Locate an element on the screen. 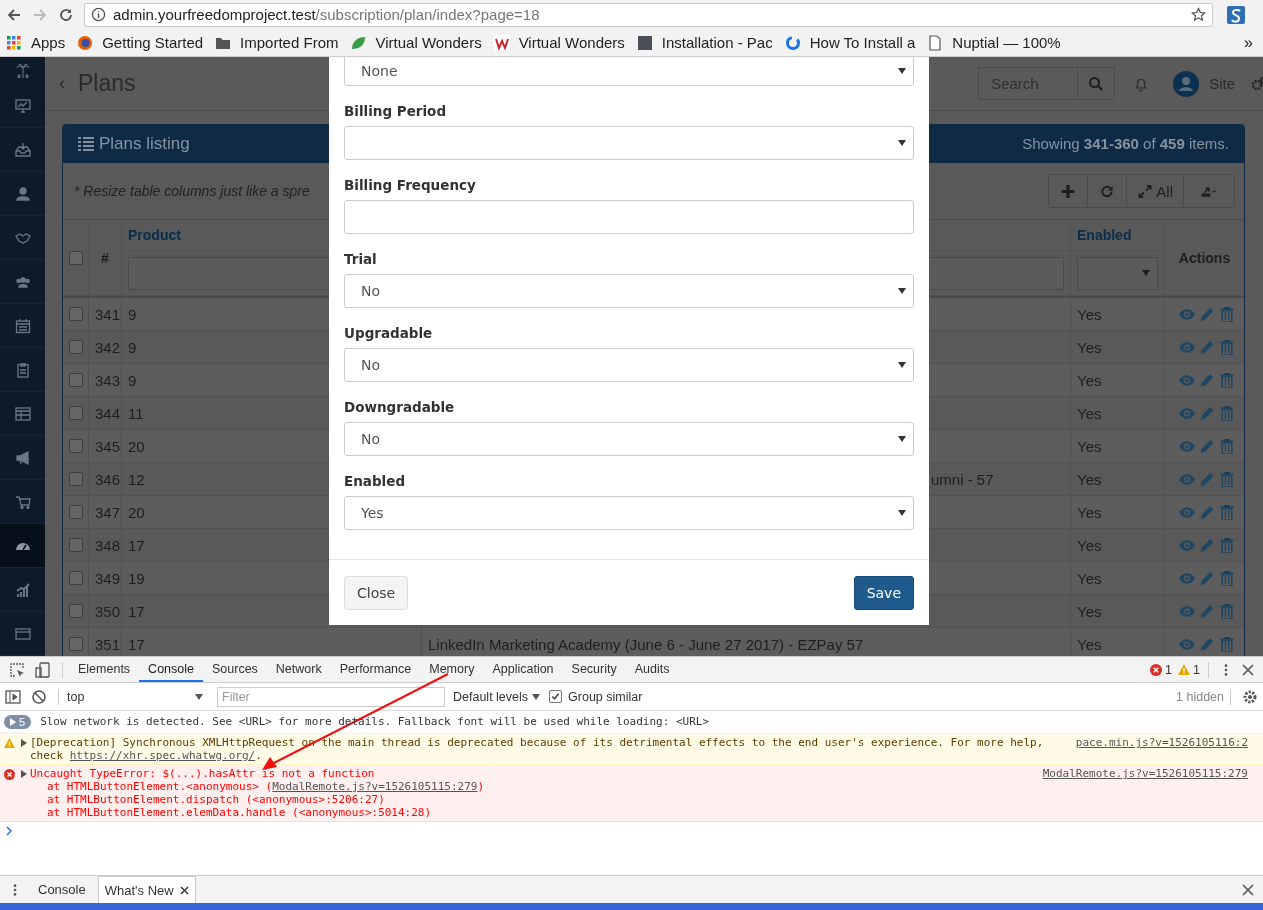 Image resolution: width=1263 pixels, height=910 pixels. inspect-icon is located at coordinates (17, 669).